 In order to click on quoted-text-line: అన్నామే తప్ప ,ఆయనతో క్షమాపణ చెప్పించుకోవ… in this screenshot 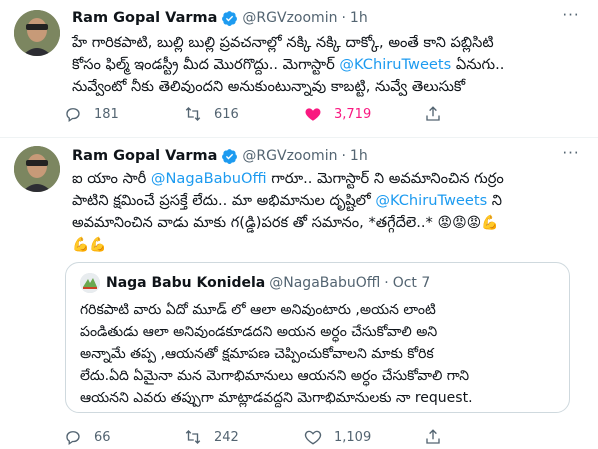, I will do `click(257, 354)`.